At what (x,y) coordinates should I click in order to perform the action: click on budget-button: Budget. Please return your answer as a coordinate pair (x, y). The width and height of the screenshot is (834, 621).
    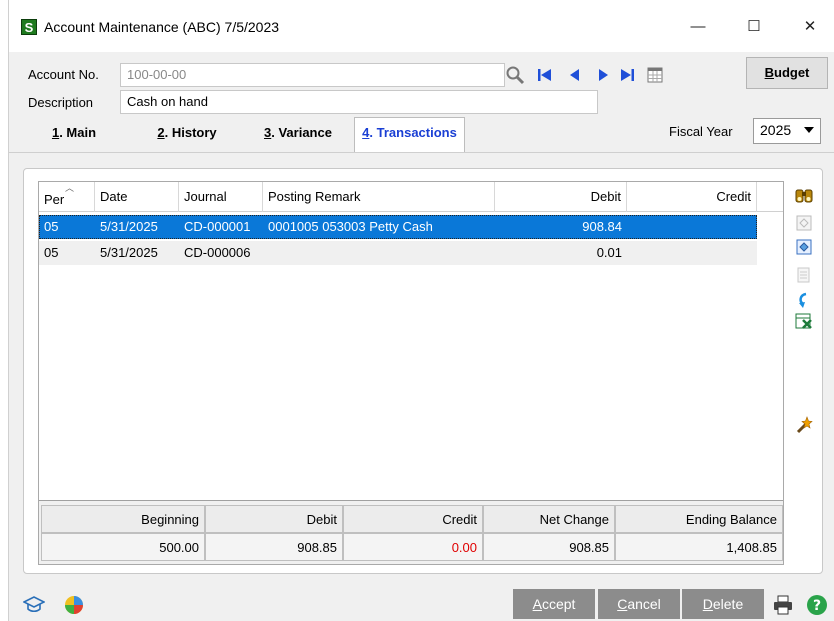
    Looking at the image, I should click on (787, 73).